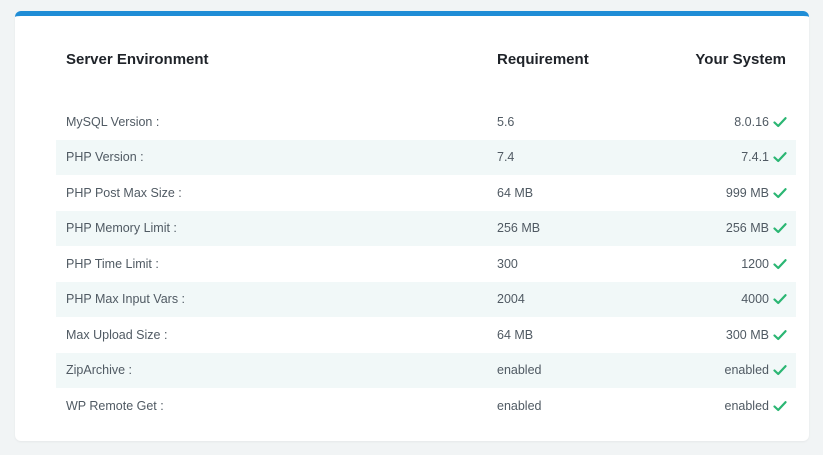  Describe the element at coordinates (507, 263) in the screenshot. I see `row-requirement: 300` at that location.